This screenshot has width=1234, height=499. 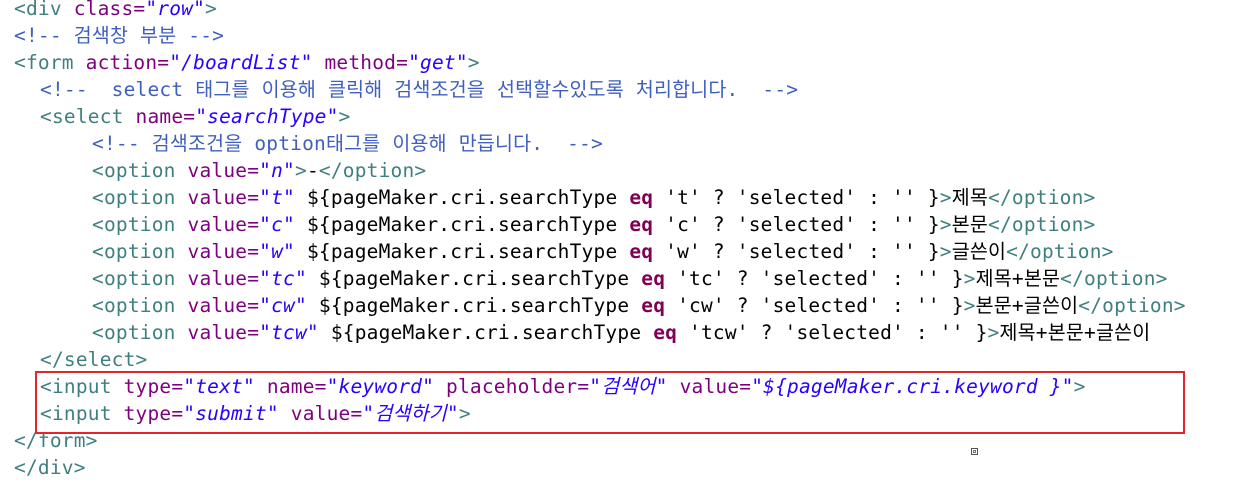 What do you see at coordinates (912, 386) in the screenshot?
I see `code-token: "${pageMaker.cri.keyword }"` at bounding box center [912, 386].